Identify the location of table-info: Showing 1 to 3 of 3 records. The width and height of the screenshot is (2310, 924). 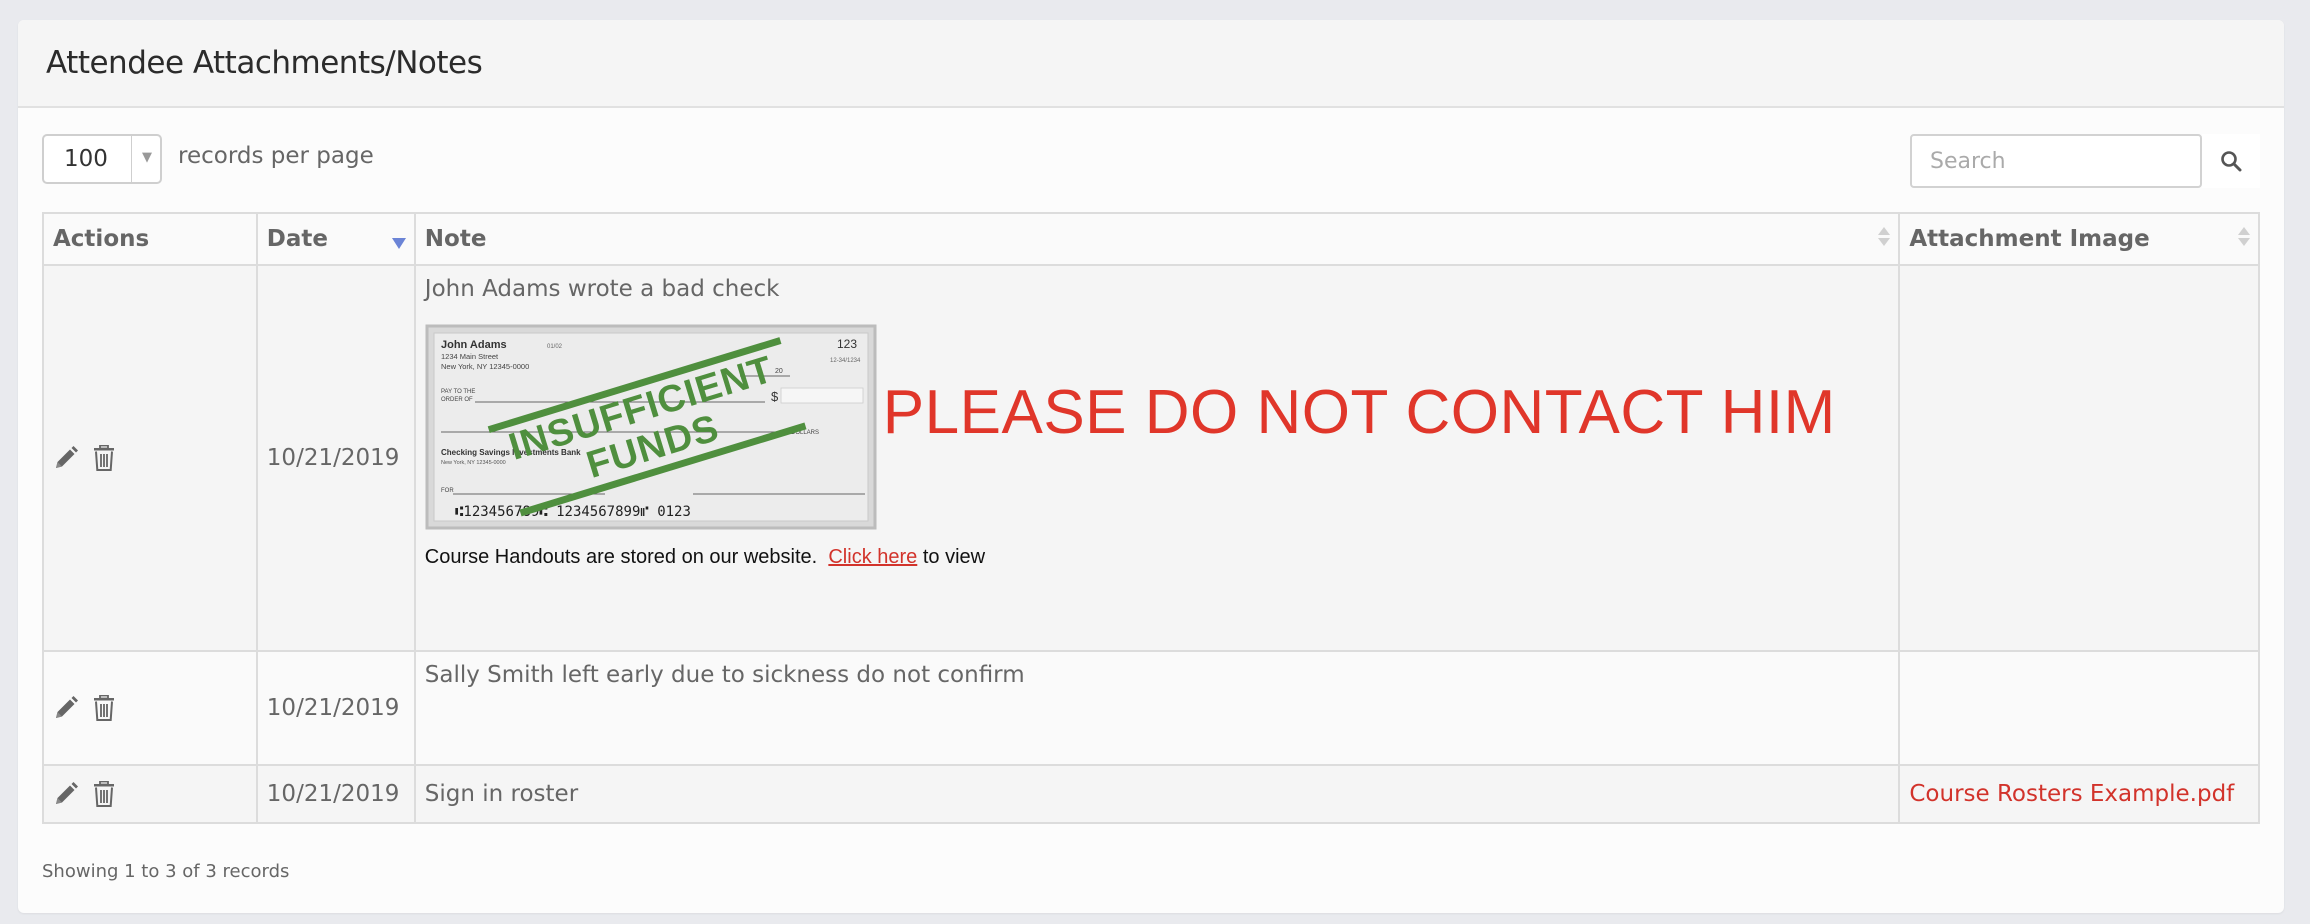
(166, 871).